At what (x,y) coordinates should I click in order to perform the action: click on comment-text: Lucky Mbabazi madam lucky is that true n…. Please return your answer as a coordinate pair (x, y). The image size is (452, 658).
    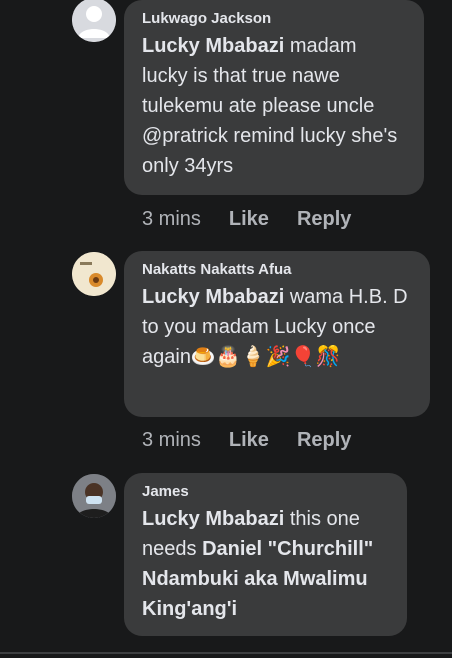
    Looking at the image, I should click on (270, 106).